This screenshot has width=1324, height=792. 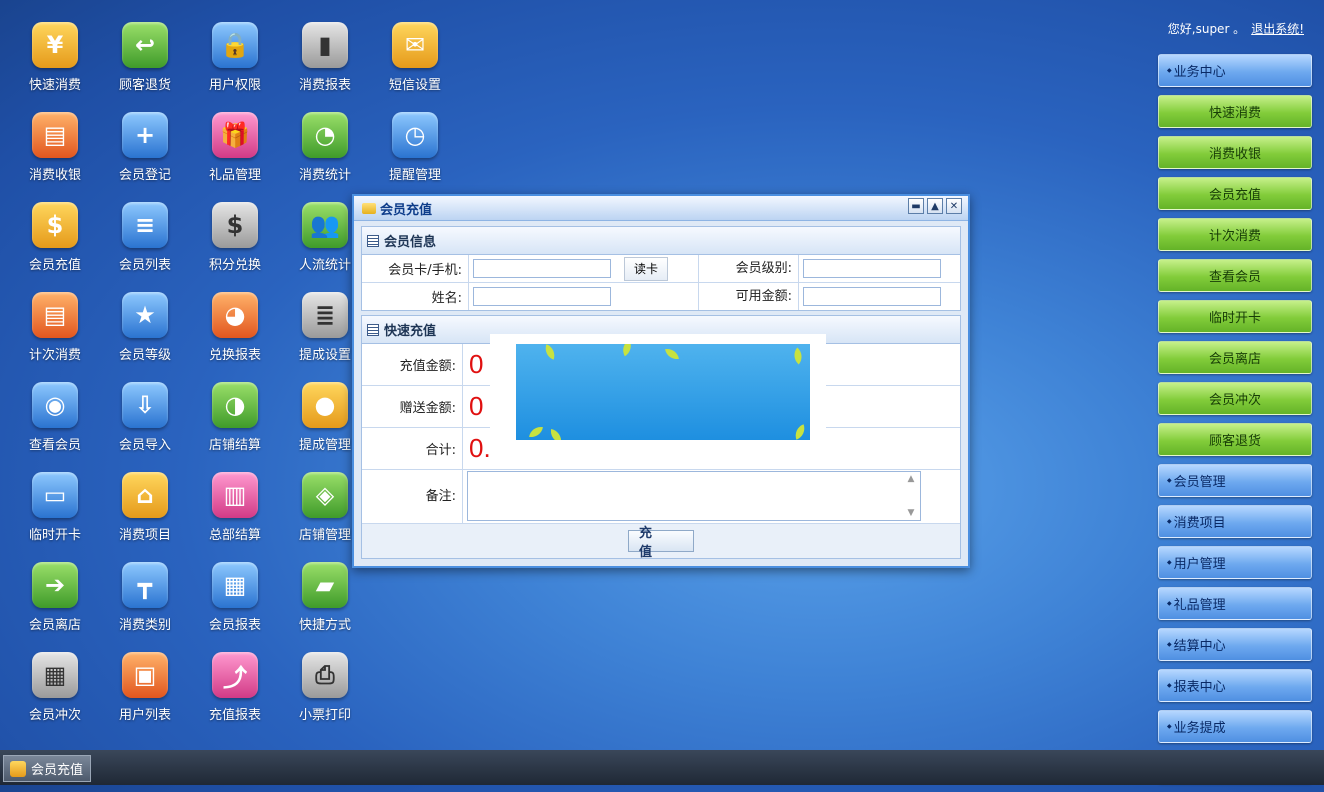 I want to click on recharge-report-icon: ⤴, so click(x=235, y=675).